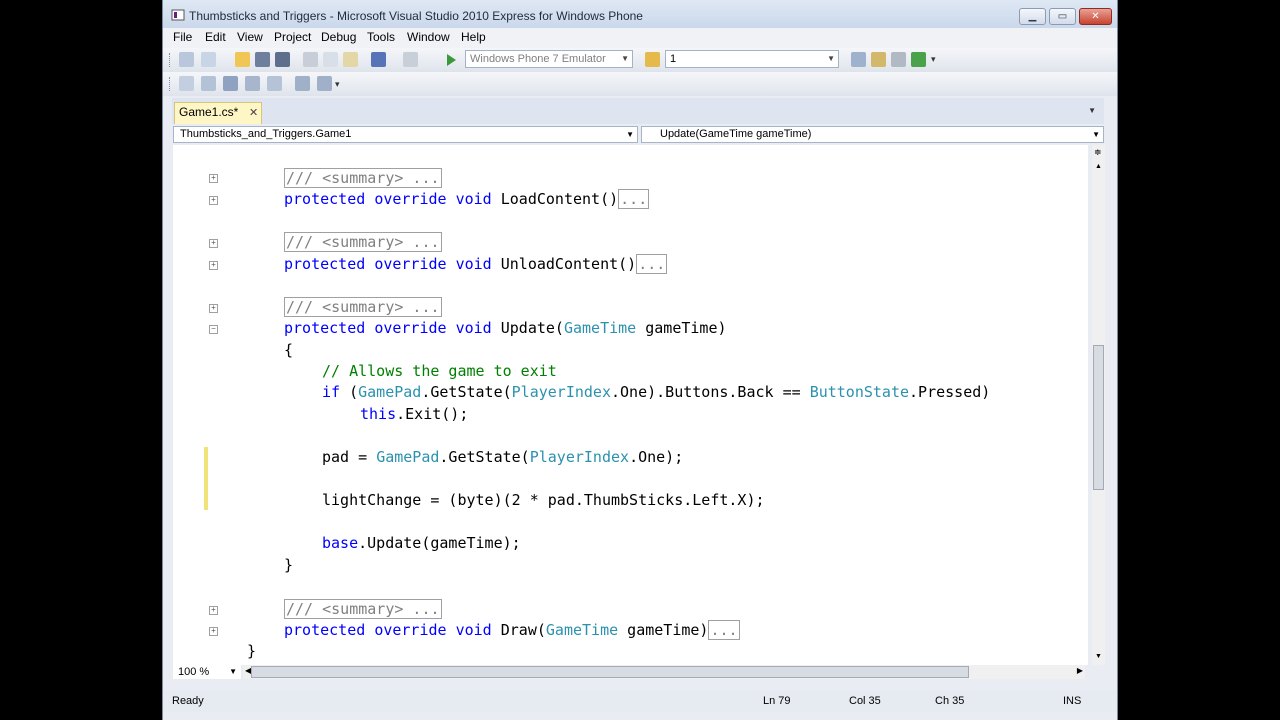  Describe the element at coordinates (673, 59) in the screenshot. I see `find-value: 1` at that location.